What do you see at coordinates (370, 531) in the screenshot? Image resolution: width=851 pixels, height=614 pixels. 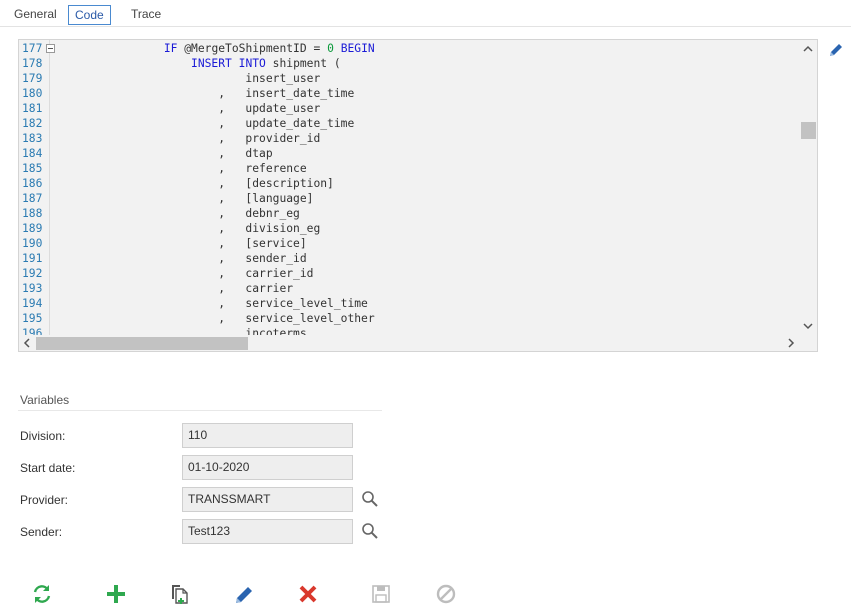 I see `sender-search-icon` at bounding box center [370, 531].